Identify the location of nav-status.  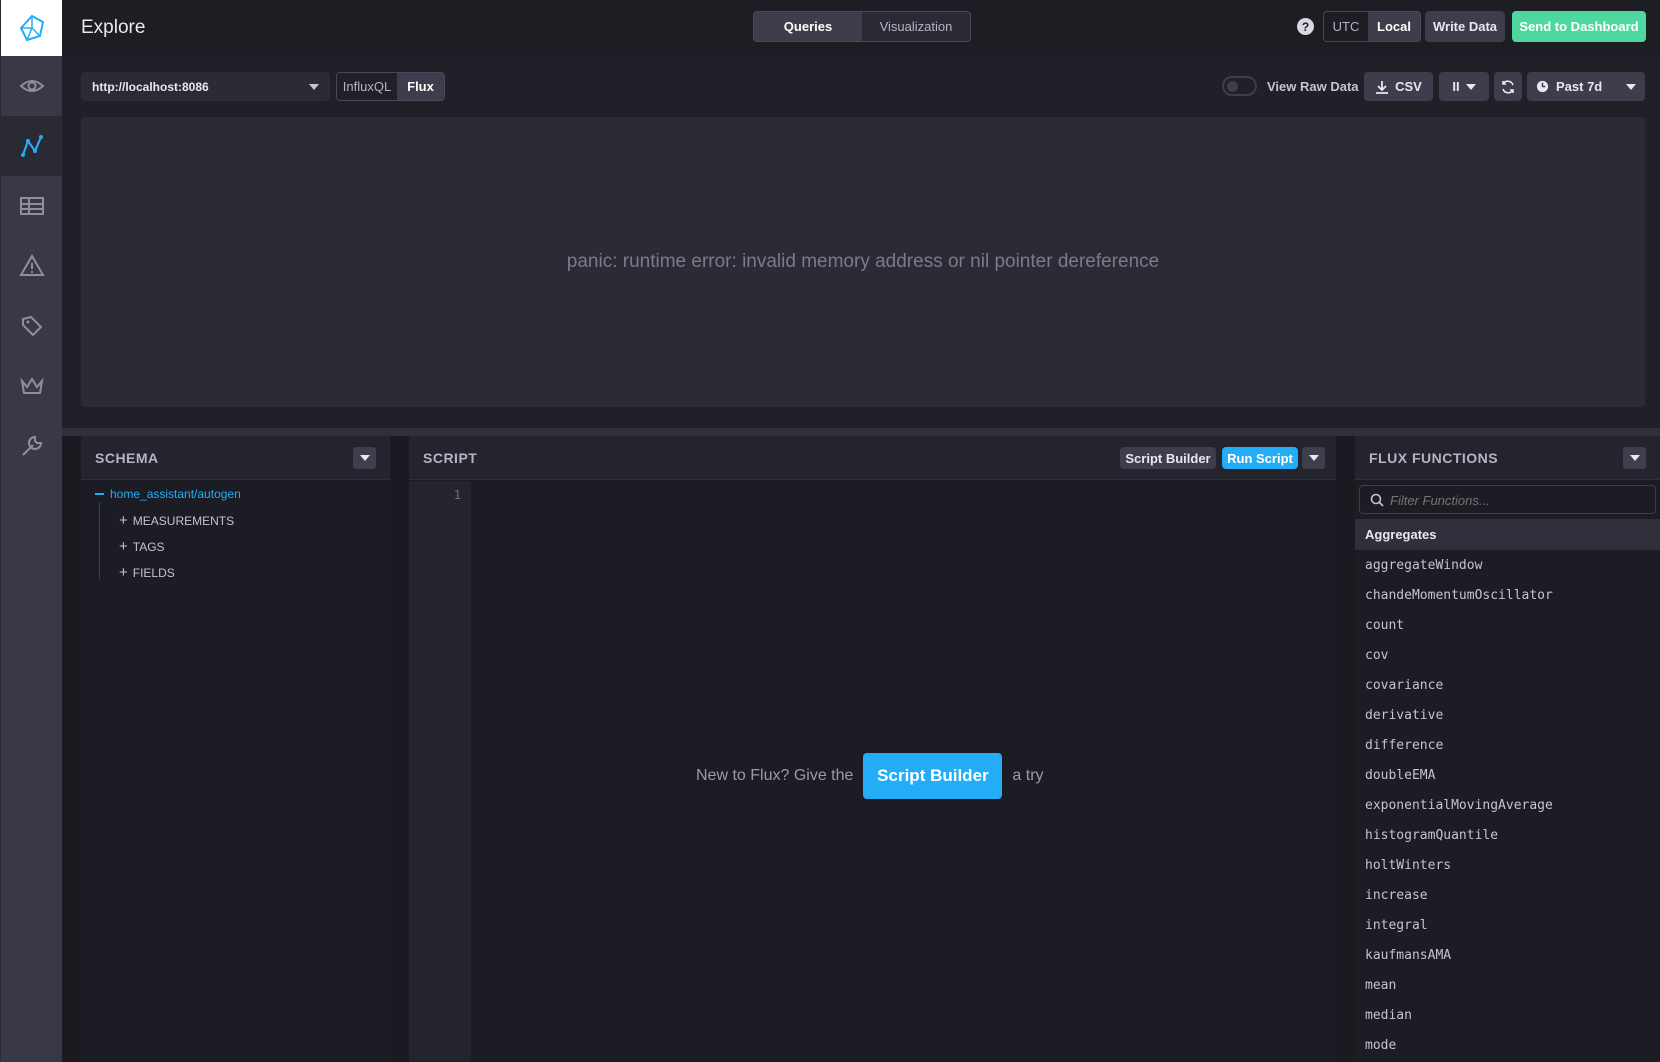
(31, 86).